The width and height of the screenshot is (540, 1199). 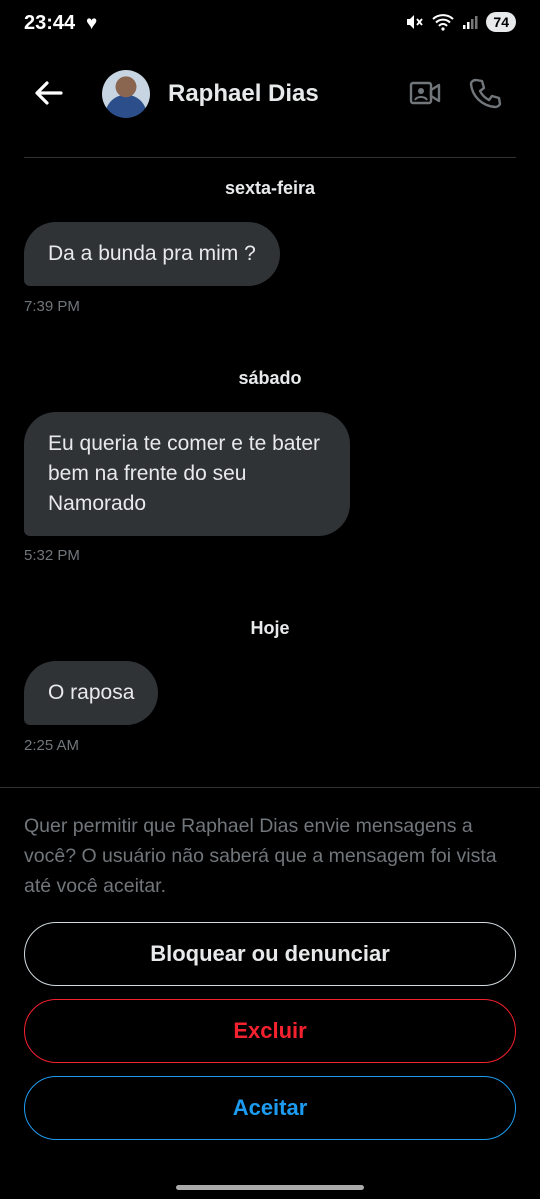 I want to click on battery-indicator: 74, so click(x=501, y=22).